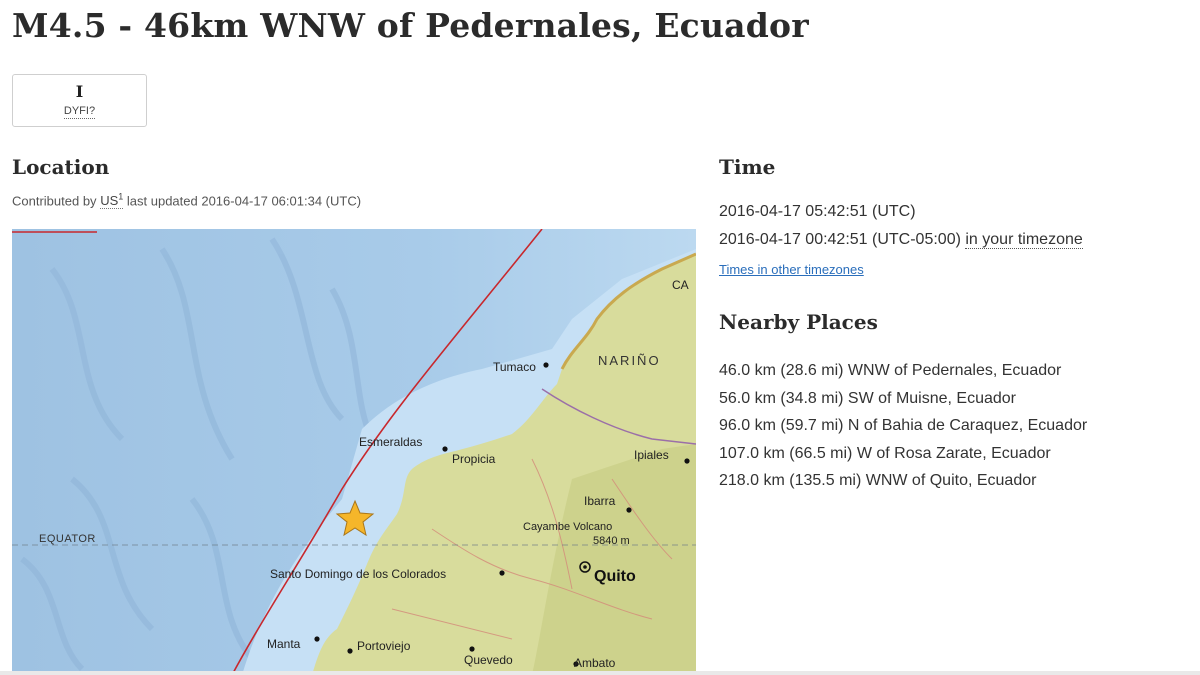 The height and width of the screenshot is (675, 1200). I want to click on network-link: US1, so click(112, 201).